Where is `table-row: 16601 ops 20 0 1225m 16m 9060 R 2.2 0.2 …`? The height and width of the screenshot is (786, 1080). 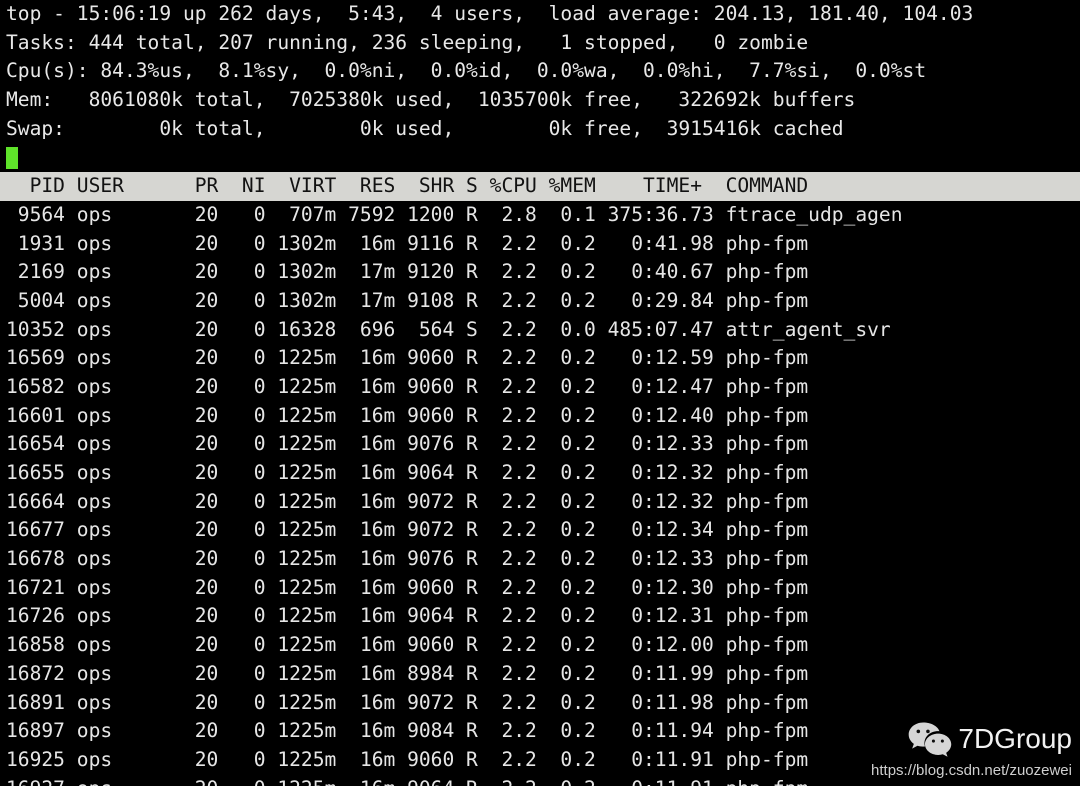
table-row: 16601 ops 20 0 1225m 16m 9060 R 2.2 0.2 … is located at coordinates (540, 416).